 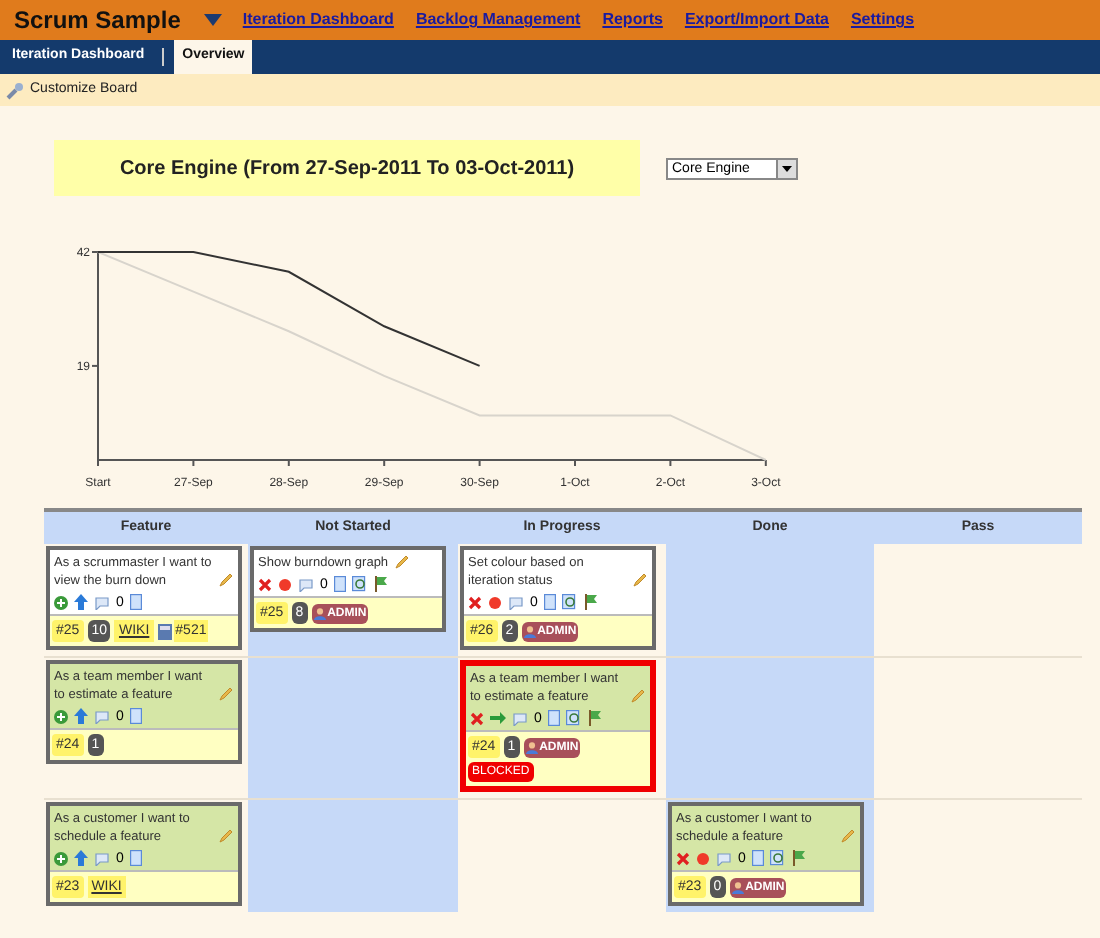 What do you see at coordinates (347, 168) in the screenshot?
I see `iteration-title: Core Engine (From 27-Sep-2011 To 03-Oct-2011)` at bounding box center [347, 168].